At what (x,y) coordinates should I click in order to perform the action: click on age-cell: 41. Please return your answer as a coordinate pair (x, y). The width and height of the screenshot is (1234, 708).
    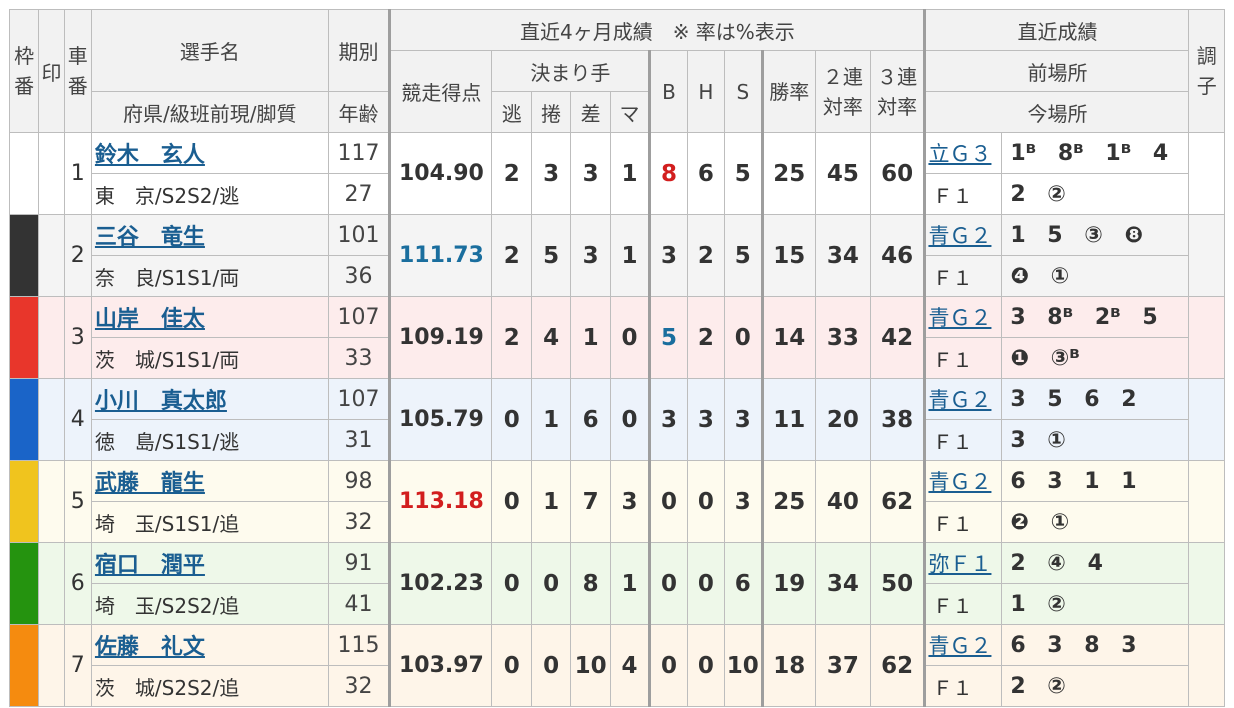
    Looking at the image, I should click on (359, 604).